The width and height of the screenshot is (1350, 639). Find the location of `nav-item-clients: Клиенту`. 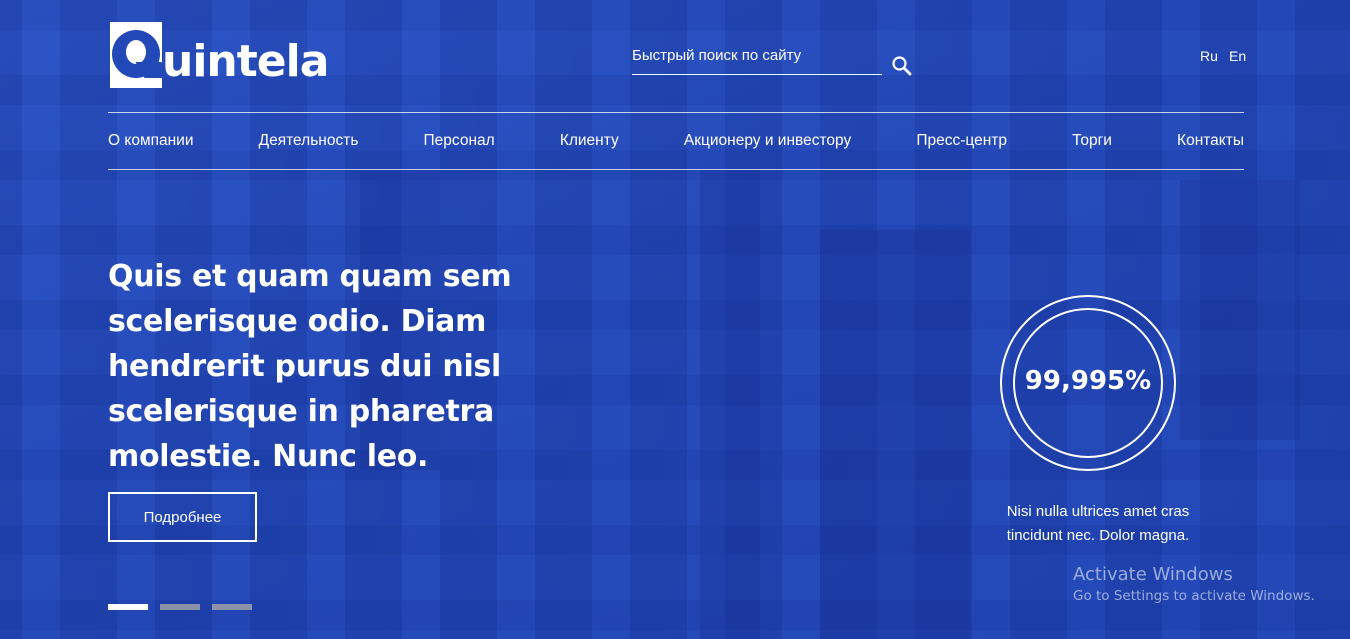

nav-item-clients: Клиенту is located at coordinates (589, 141).